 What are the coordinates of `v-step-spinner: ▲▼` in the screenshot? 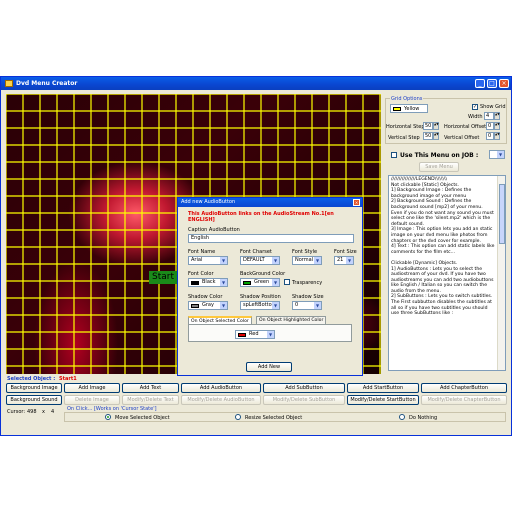 It's located at (436, 136).